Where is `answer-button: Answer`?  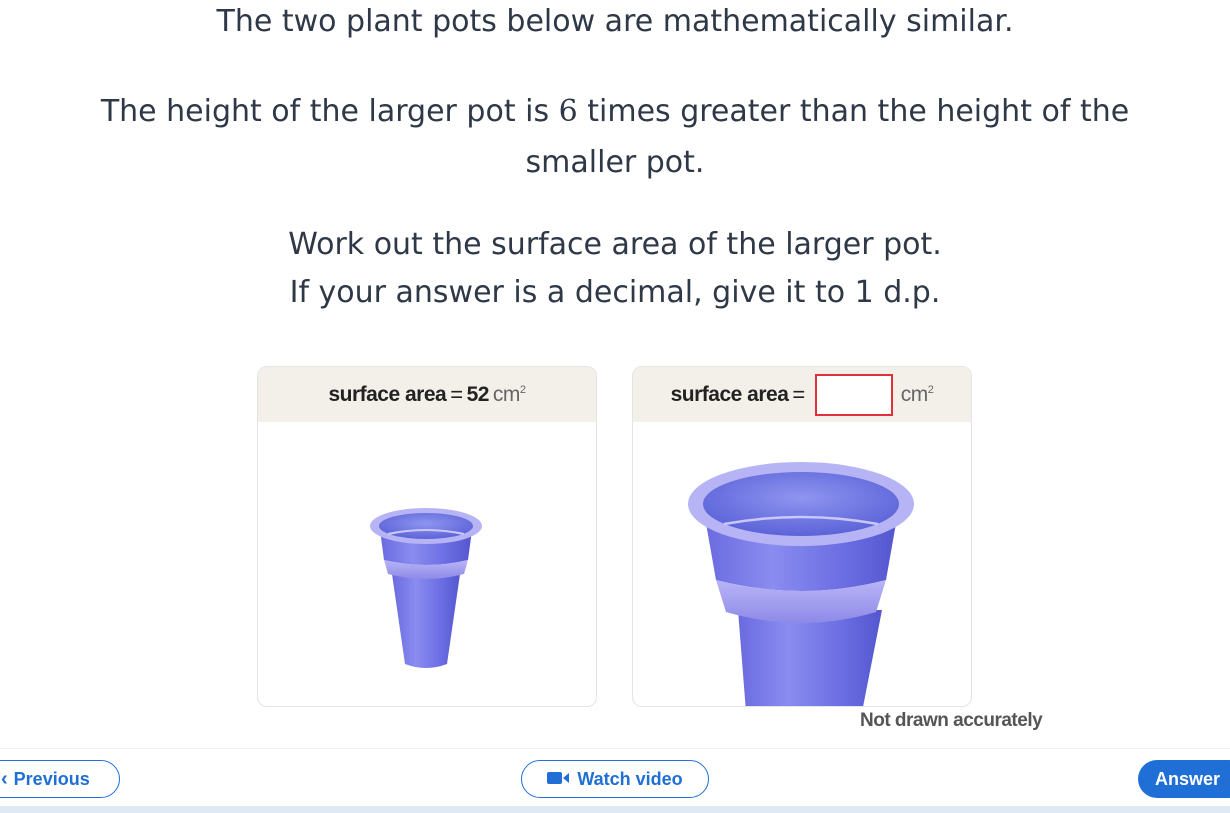 answer-button: Answer is located at coordinates (1184, 779).